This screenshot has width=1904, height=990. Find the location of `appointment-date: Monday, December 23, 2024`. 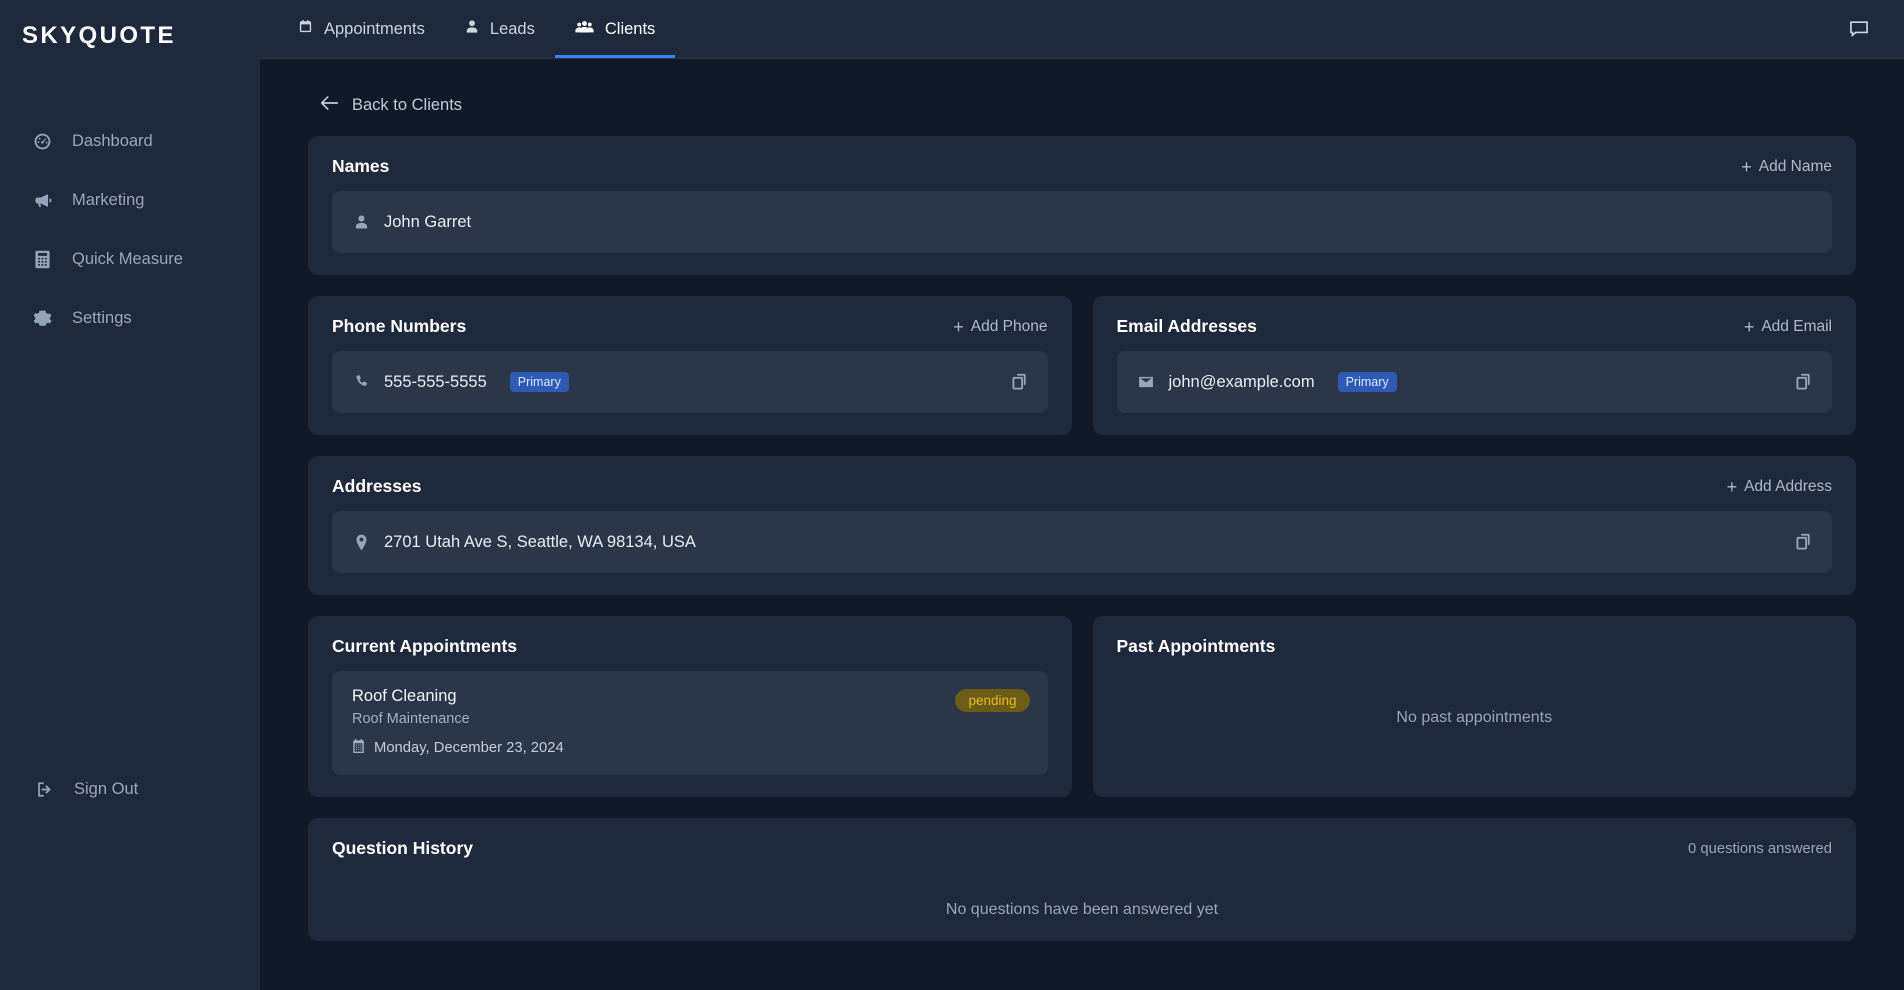

appointment-date: Monday, December 23, 2024 is located at coordinates (469, 748).